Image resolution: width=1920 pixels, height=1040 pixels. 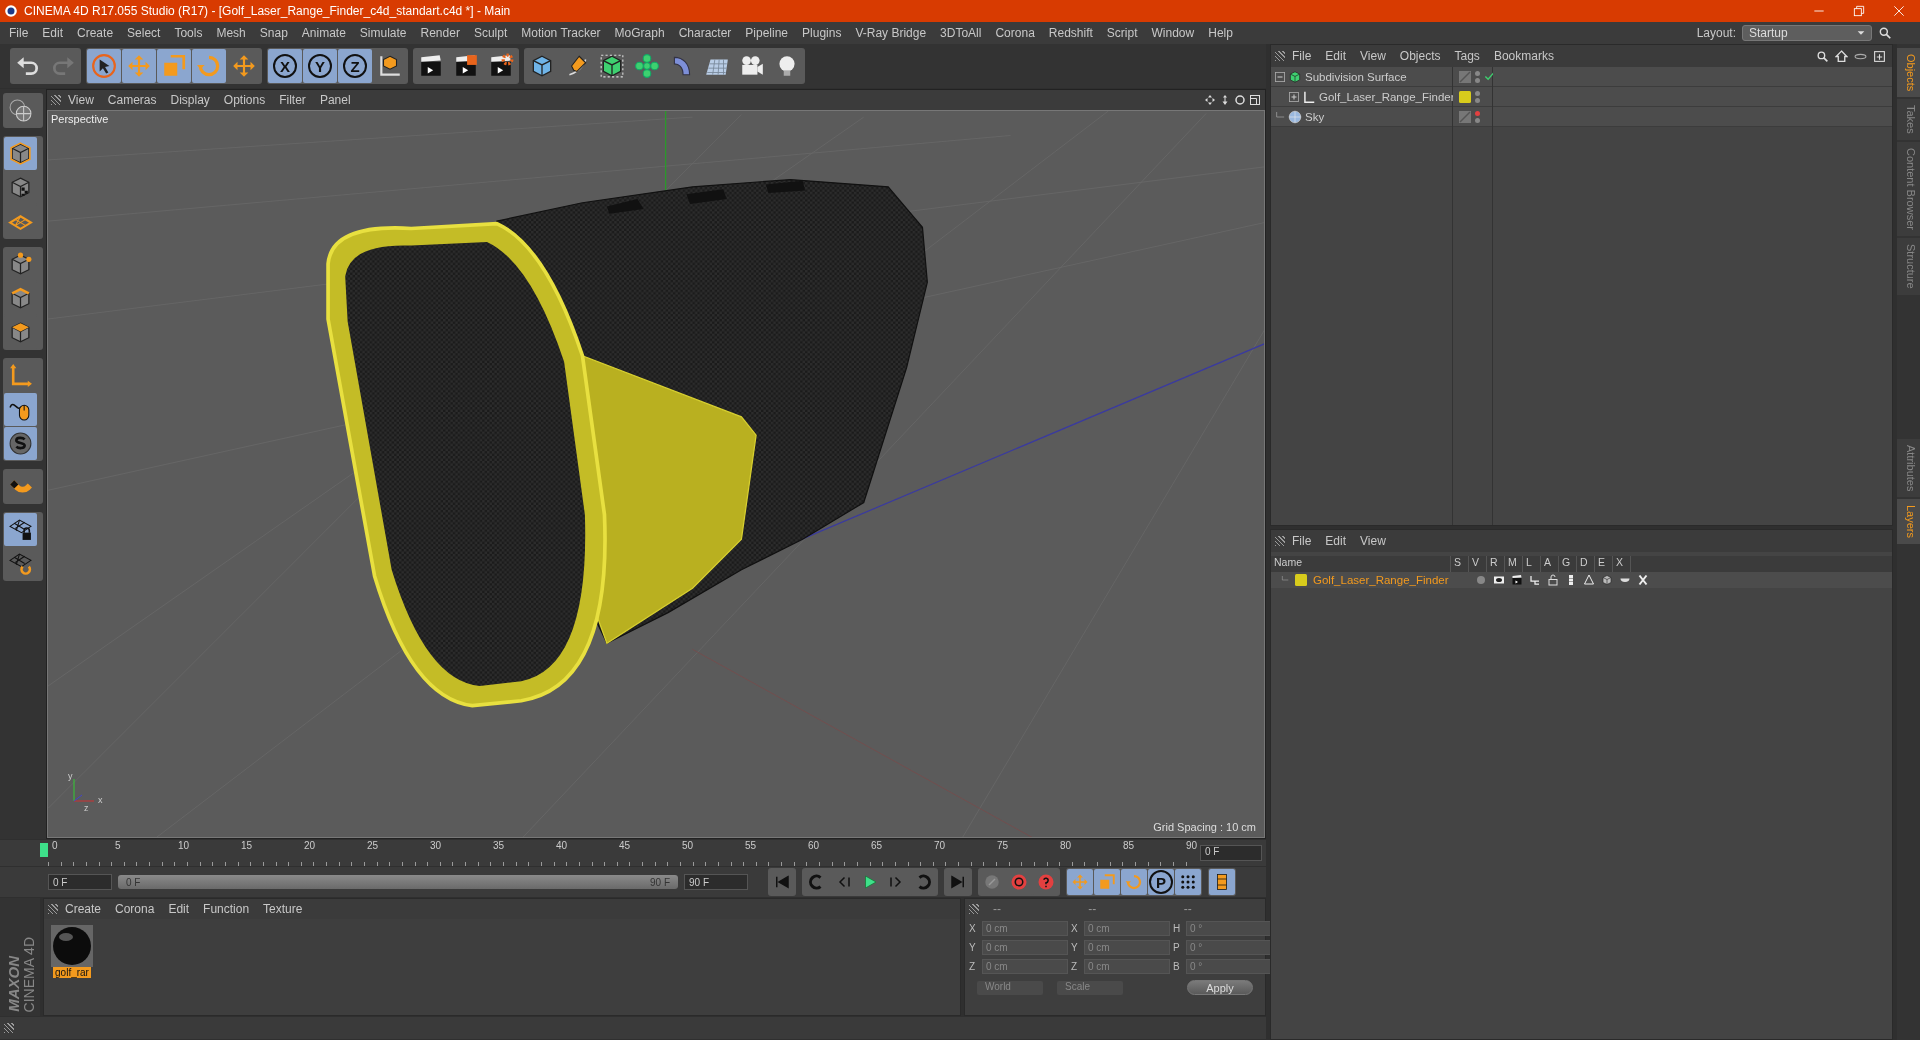 What do you see at coordinates (1588, 580) in the screenshot?
I see `pyramid-icon` at bounding box center [1588, 580].